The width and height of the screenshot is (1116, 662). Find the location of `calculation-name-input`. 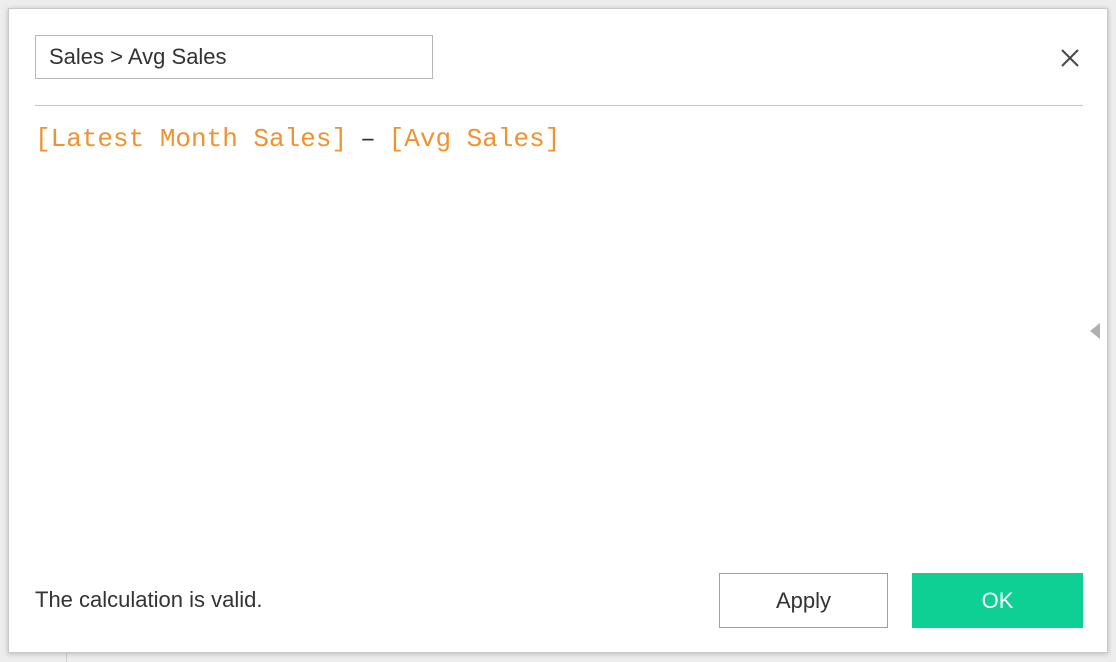

calculation-name-input is located at coordinates (234, 57).